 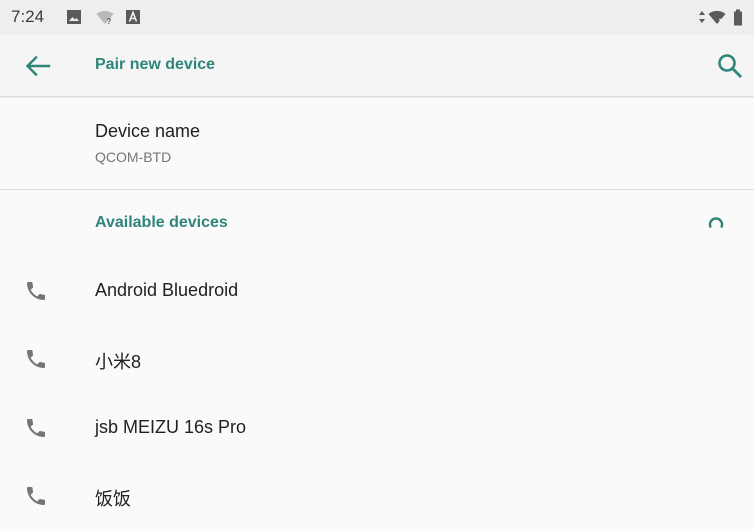 I want to click on data-arrows-icon, so click(x=702, y=17).